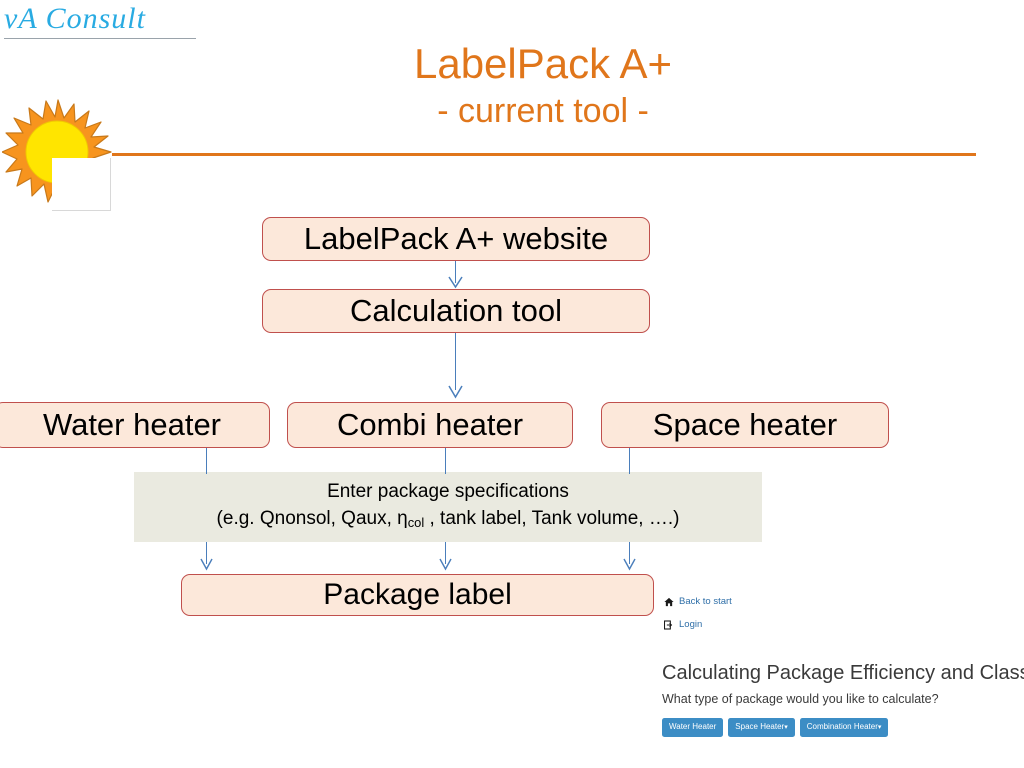 The width and height of the screenshot is (1024, 768). I want to click on water-heater-button: Water Heater, so click(693, 727).